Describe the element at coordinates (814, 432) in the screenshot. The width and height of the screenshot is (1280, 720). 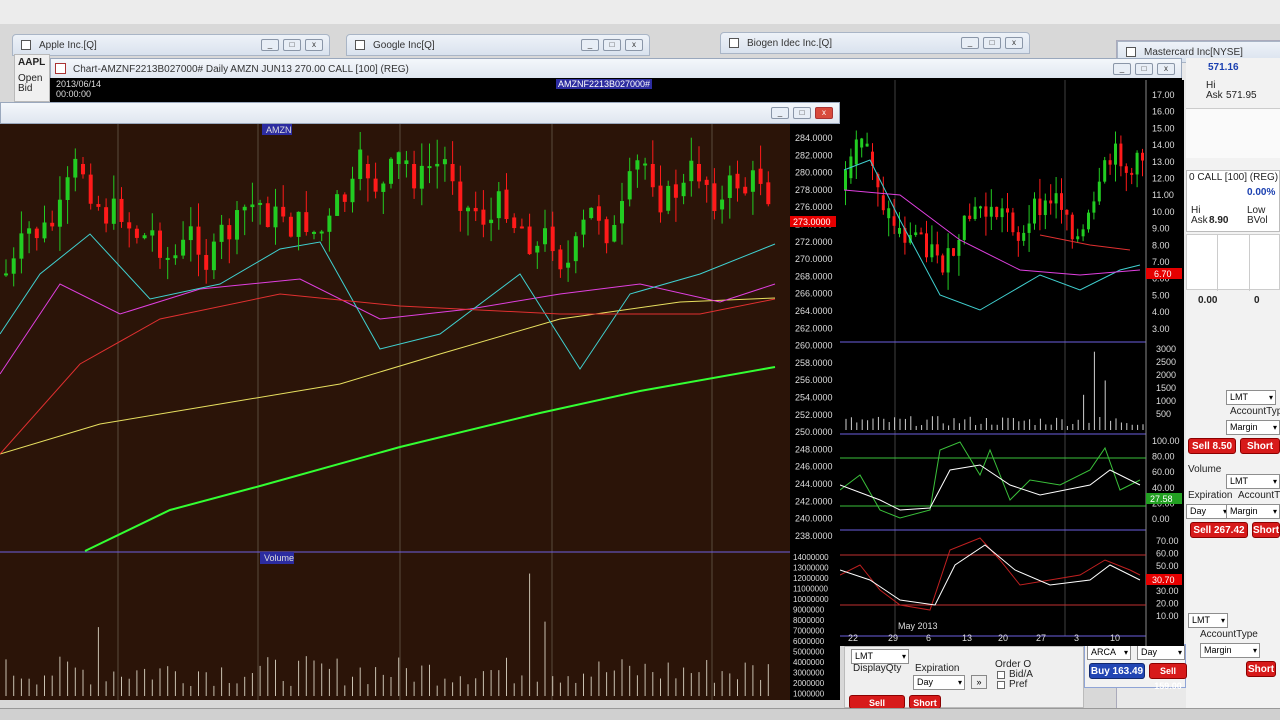
I see `price-tick-label: 250.0000` at that location.